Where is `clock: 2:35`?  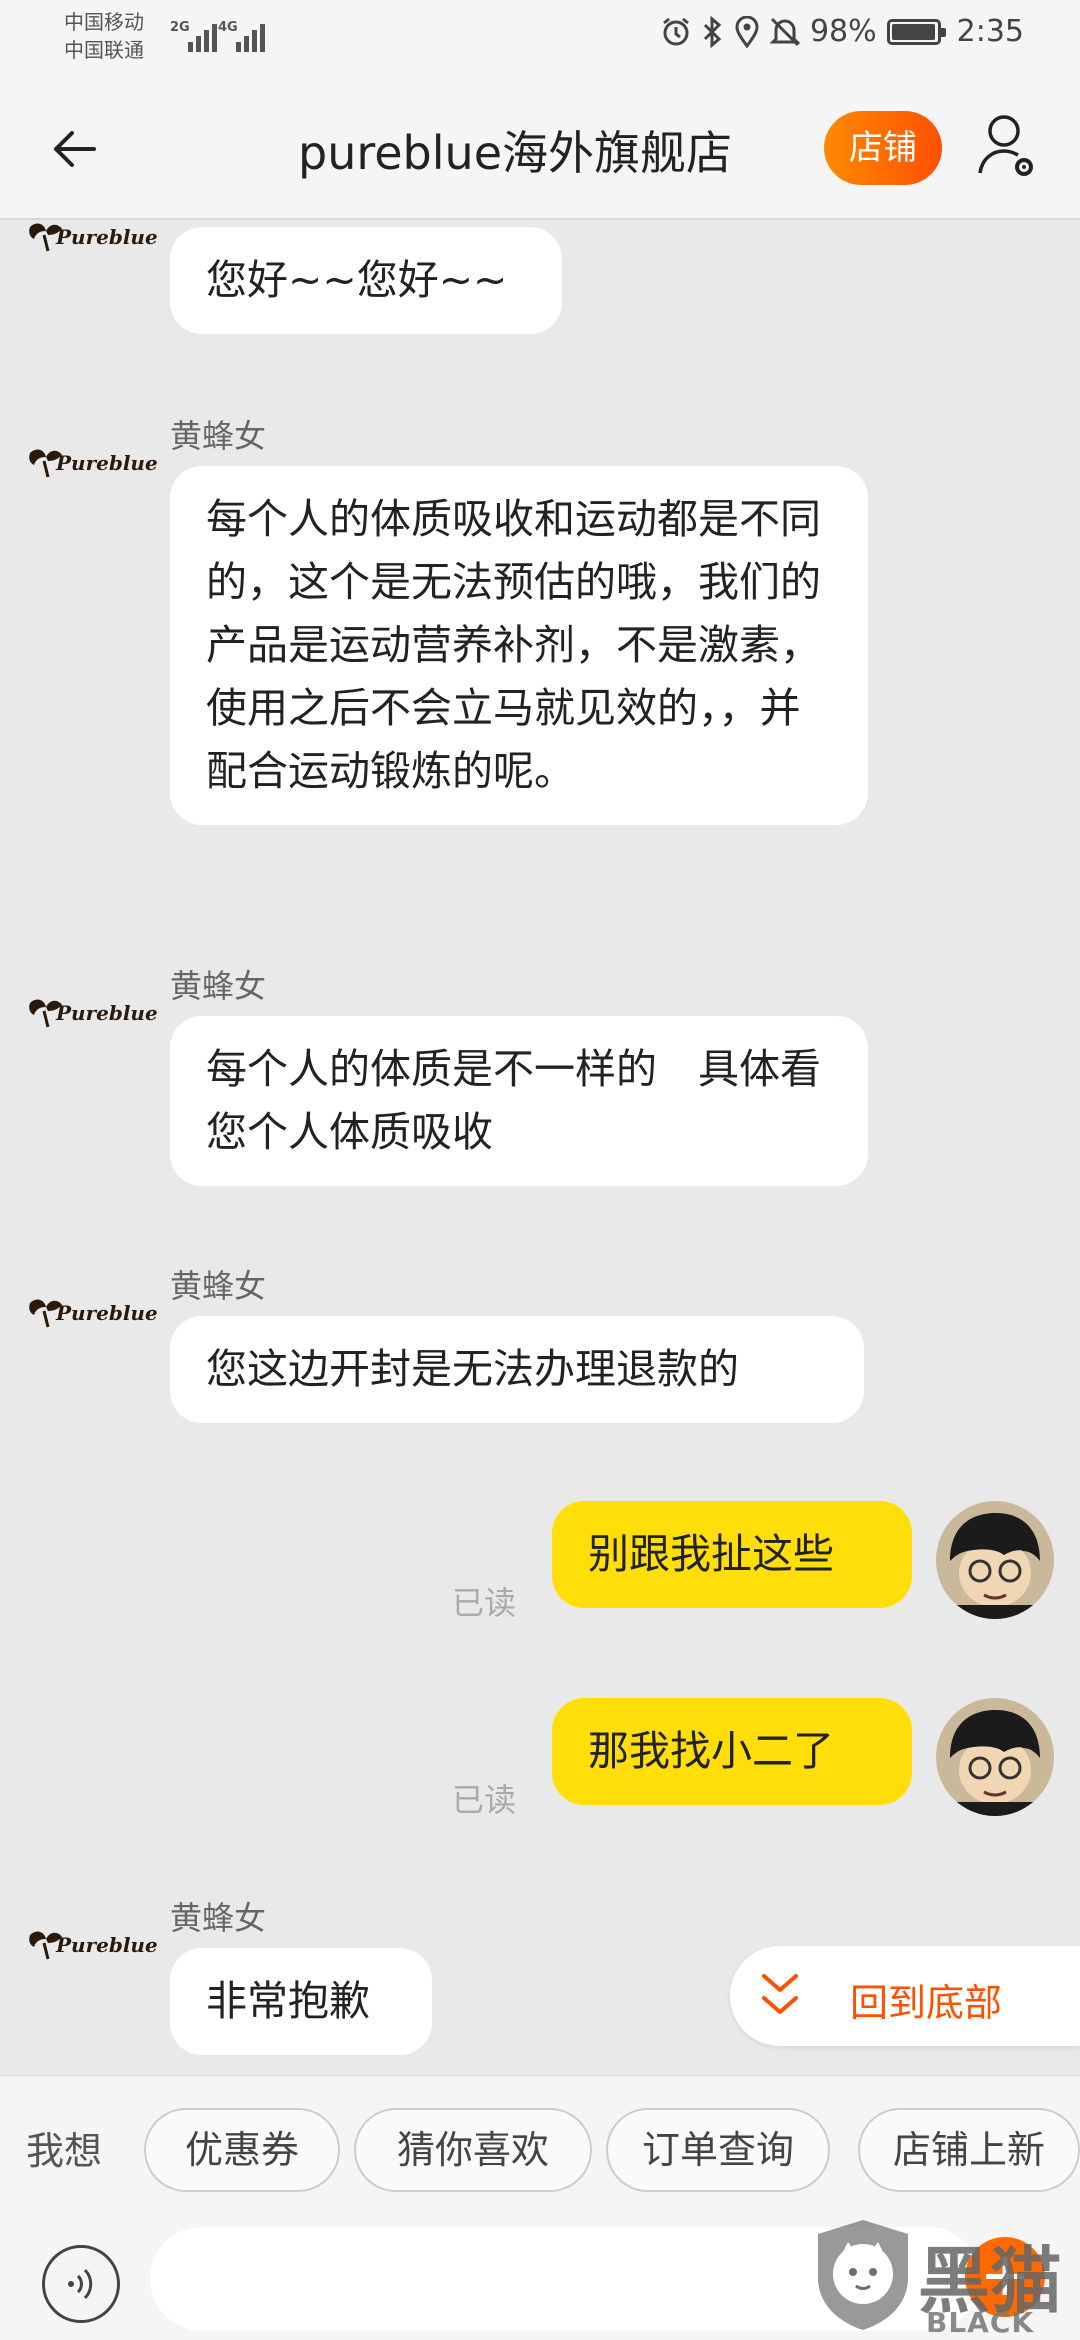 clock: 2:35 is located at coordinates (990, 31).